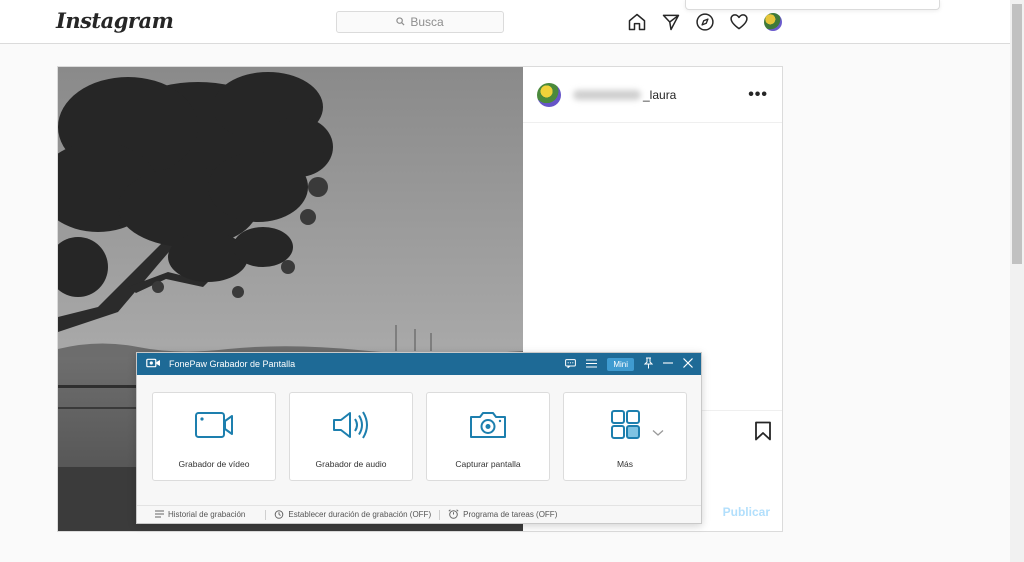 The width and height of the screenshot is (1024, 562). Describe the element at coordinates (214, 464) in the screenshot. I see `video-recorder-label: Grabador de vídeo` at that location.